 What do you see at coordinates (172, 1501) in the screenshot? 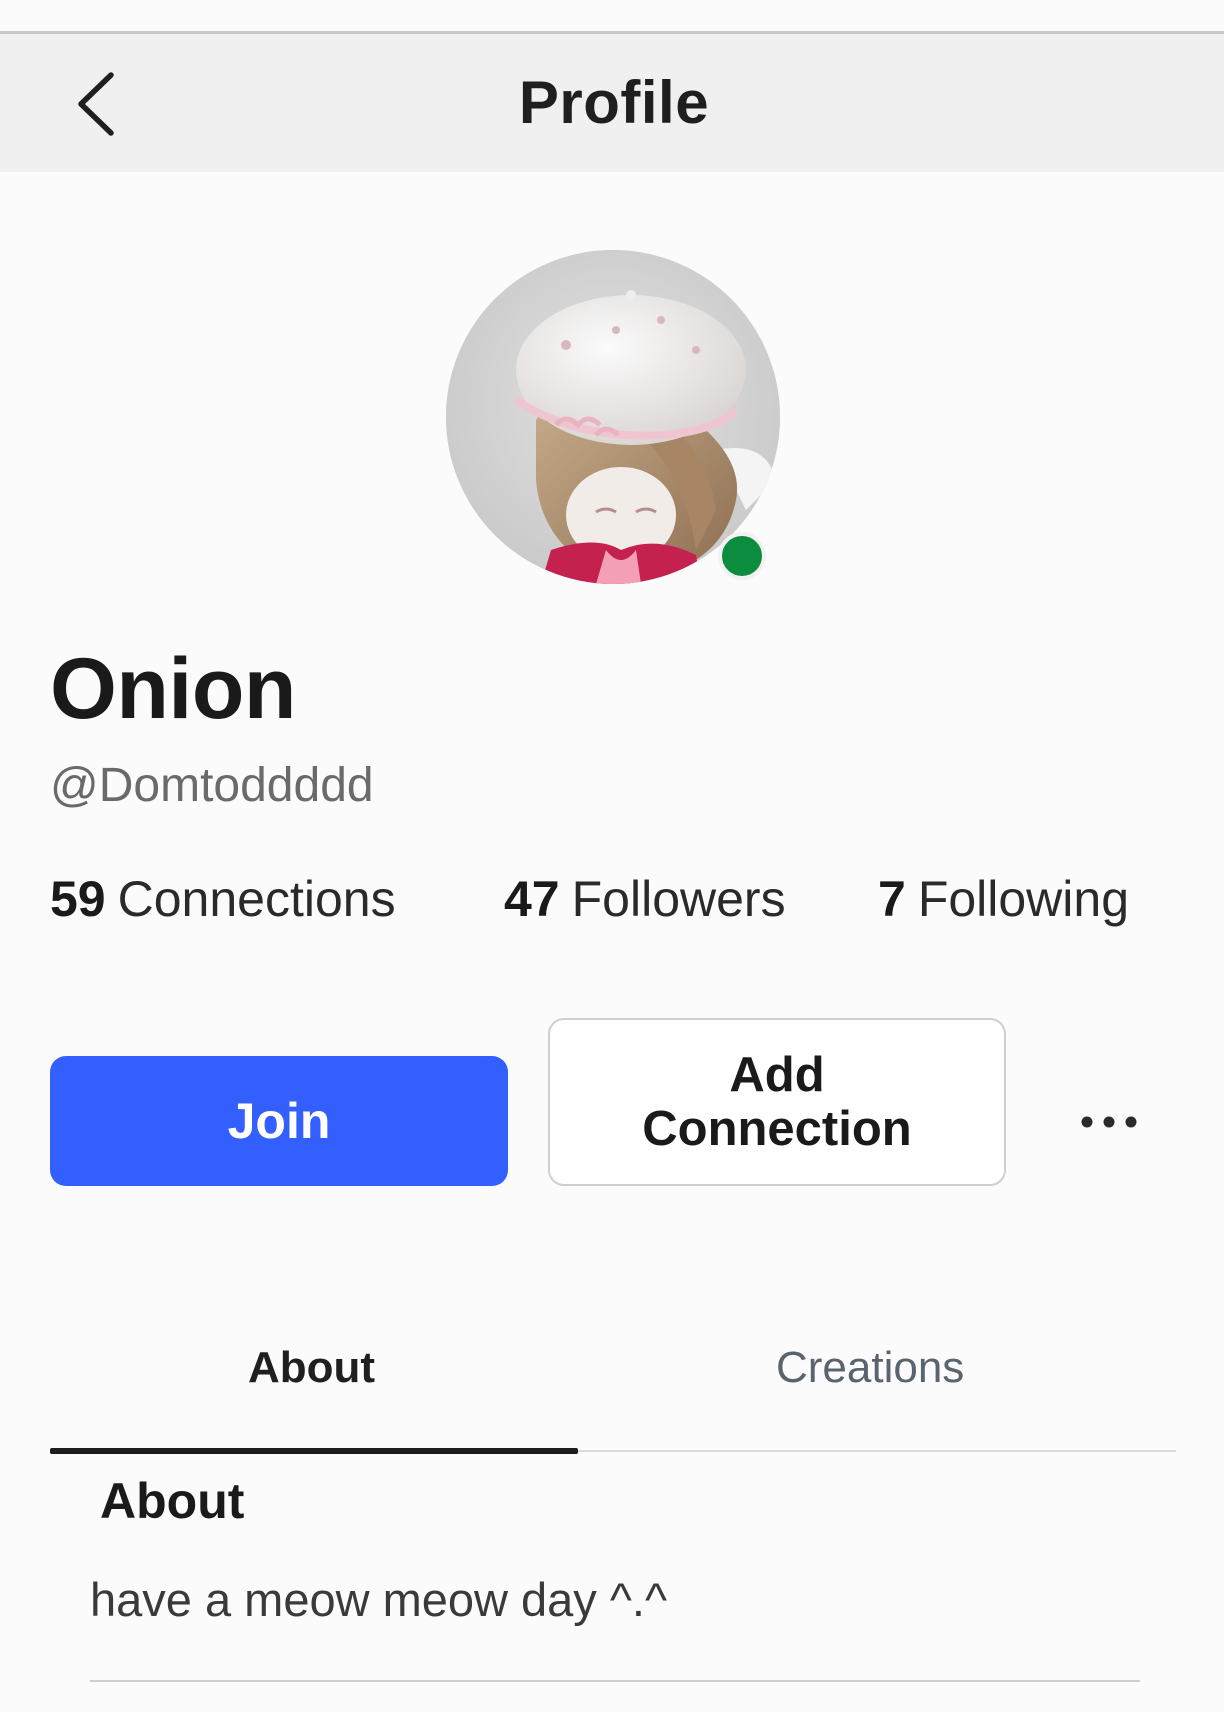
I see `about-heading: About` at bounding box center [172, 1501].